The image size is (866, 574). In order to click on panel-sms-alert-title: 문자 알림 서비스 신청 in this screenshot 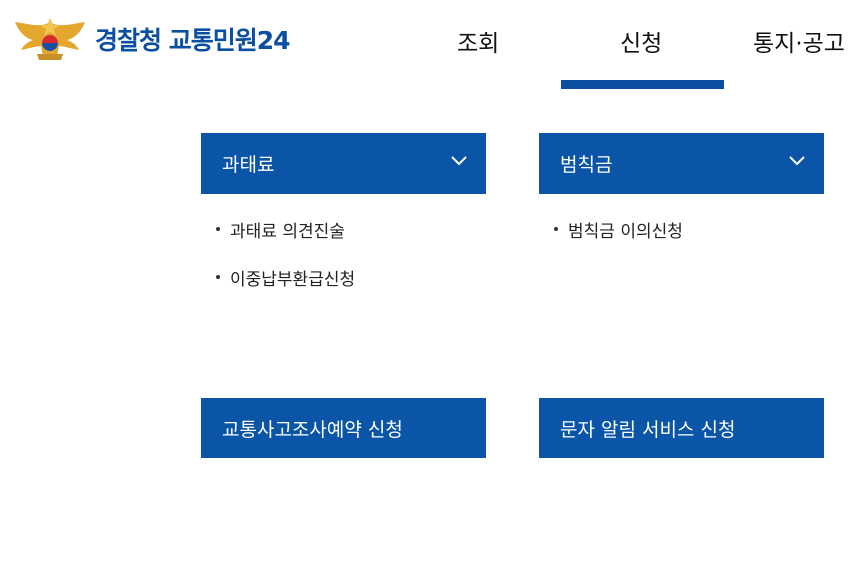, I will do `click(648, 429)`.